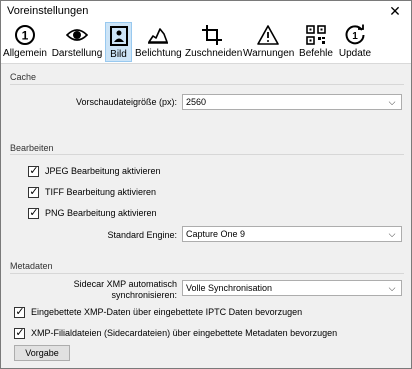 This screenshot has height=369, width=412. I want to click on update-badge: 1, so click(355, 36).